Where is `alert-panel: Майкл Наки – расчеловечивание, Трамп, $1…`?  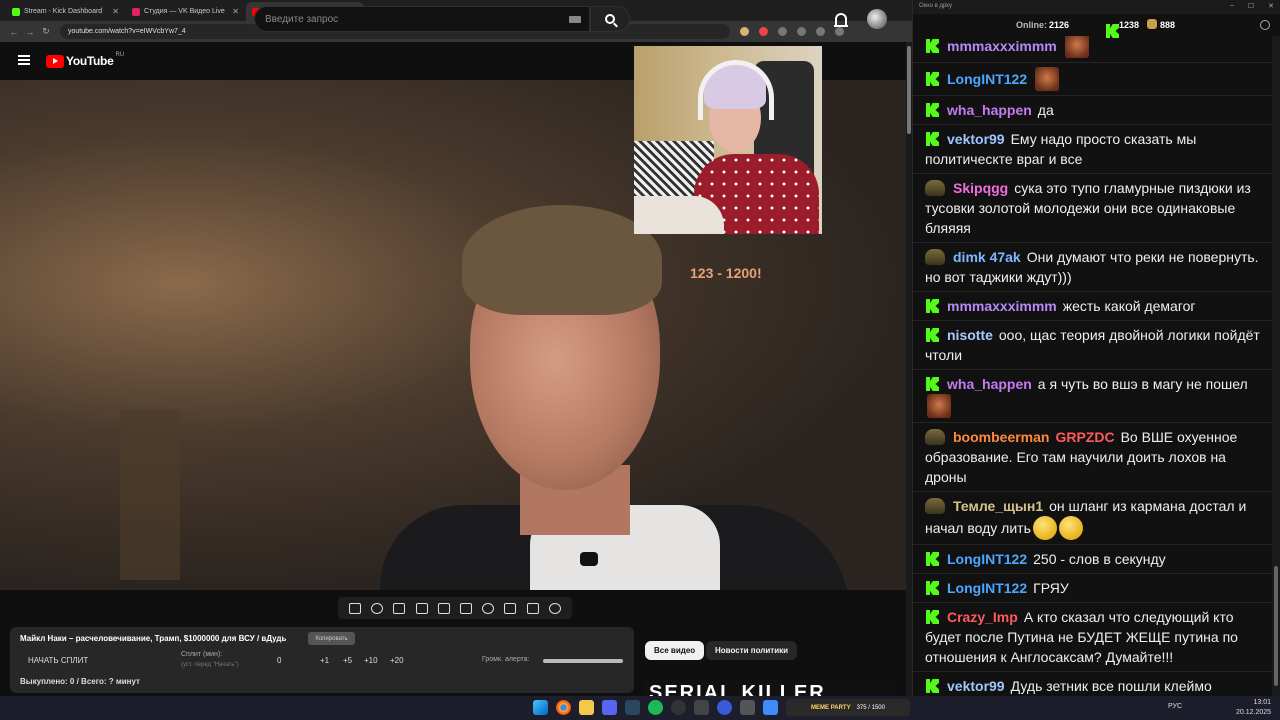 alert-panel: Майкл Наки – расчеловечивание, Трамп, $1… is located at coordinates (322, 660).